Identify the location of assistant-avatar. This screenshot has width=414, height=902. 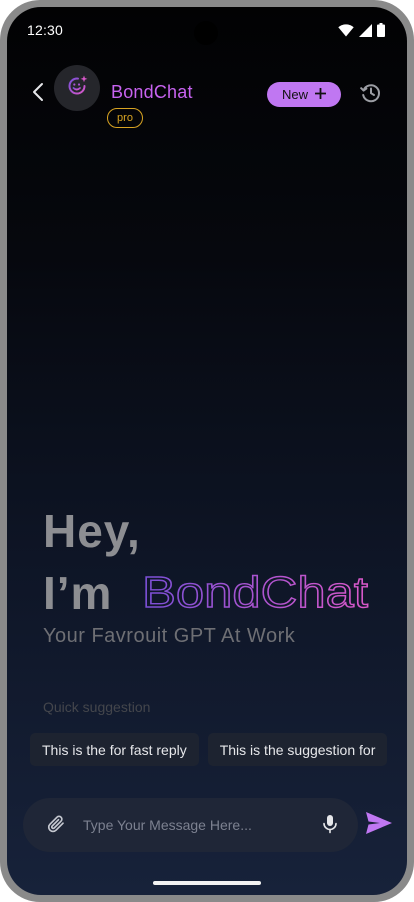
(77, 88).